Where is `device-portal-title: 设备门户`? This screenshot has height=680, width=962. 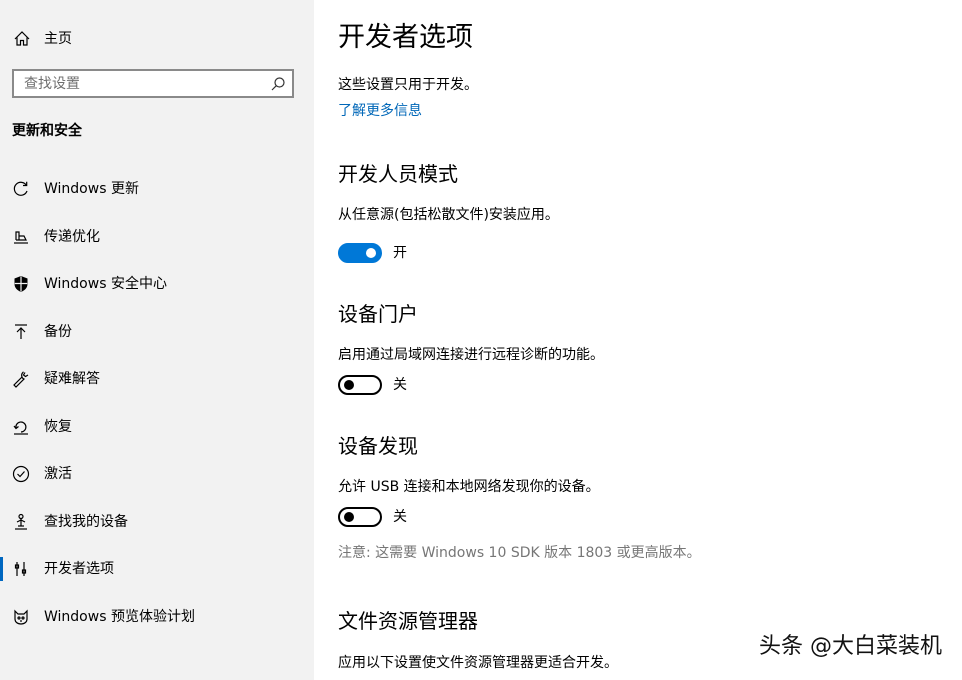
device-portal-title: 设备门户 is located at coordinates (378, 314).